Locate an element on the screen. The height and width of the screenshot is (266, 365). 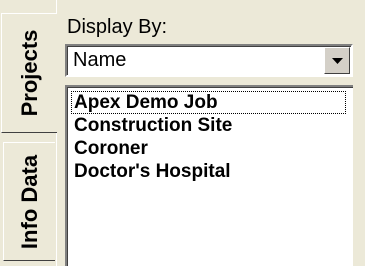
display-by-value: Name is located at coordinates (100, 60).